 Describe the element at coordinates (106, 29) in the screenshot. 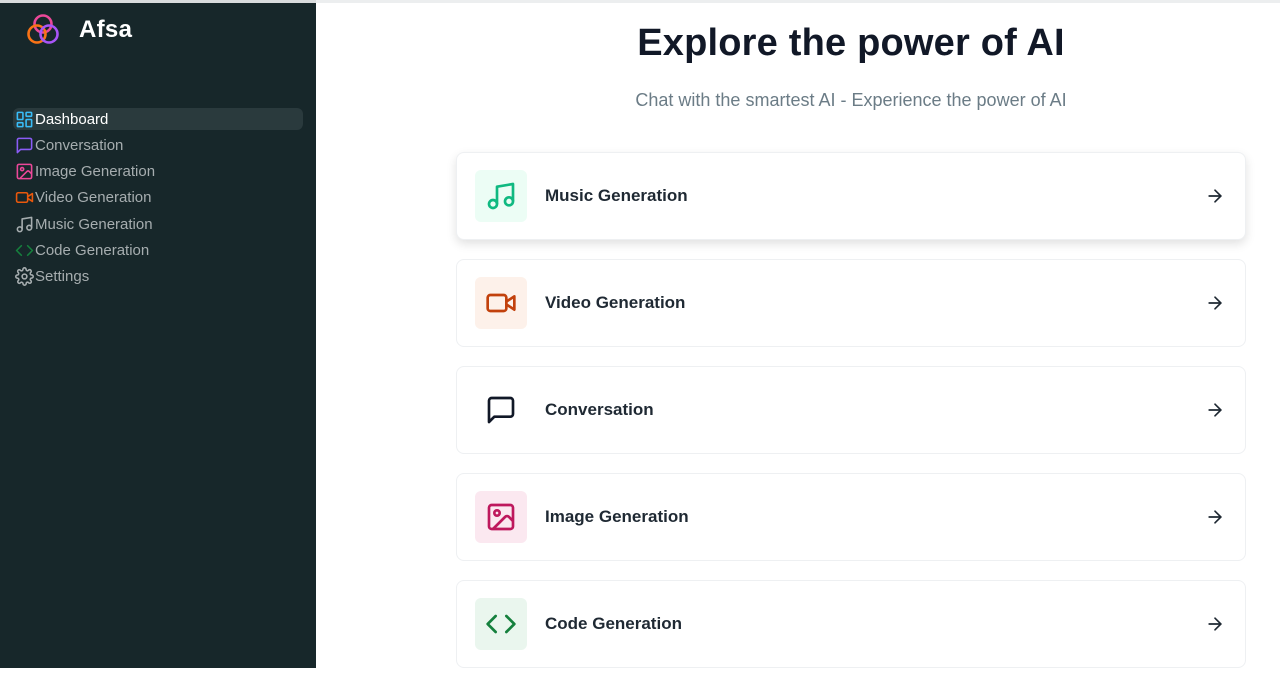

I see `brand-name: Afsa` at that location.